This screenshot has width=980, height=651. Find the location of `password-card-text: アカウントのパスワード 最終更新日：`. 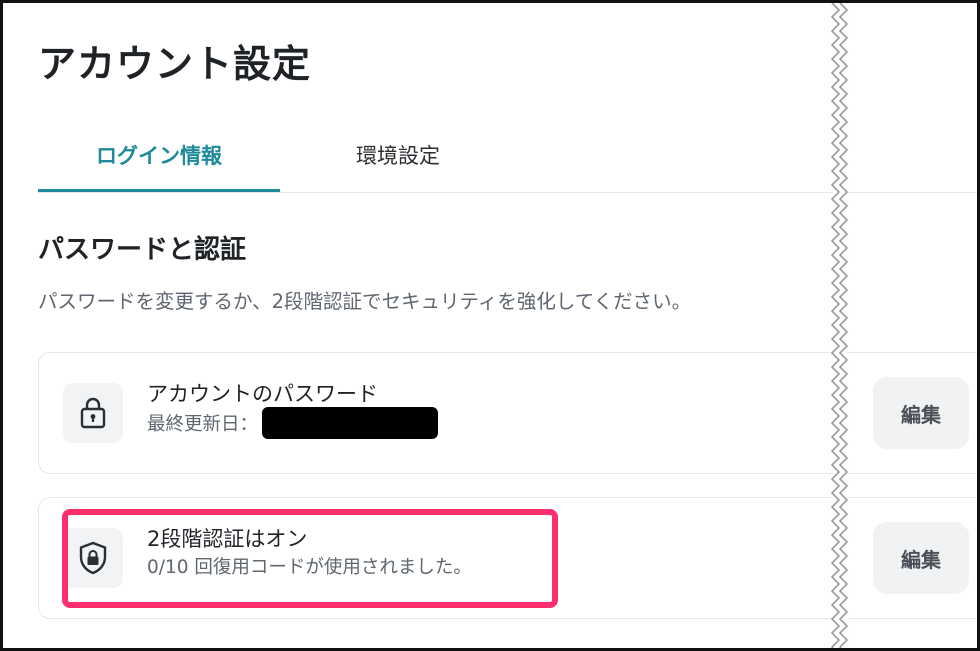

password-card-text: アカウントのパスワード 最終更新日： is located at coordinates (293, 410).